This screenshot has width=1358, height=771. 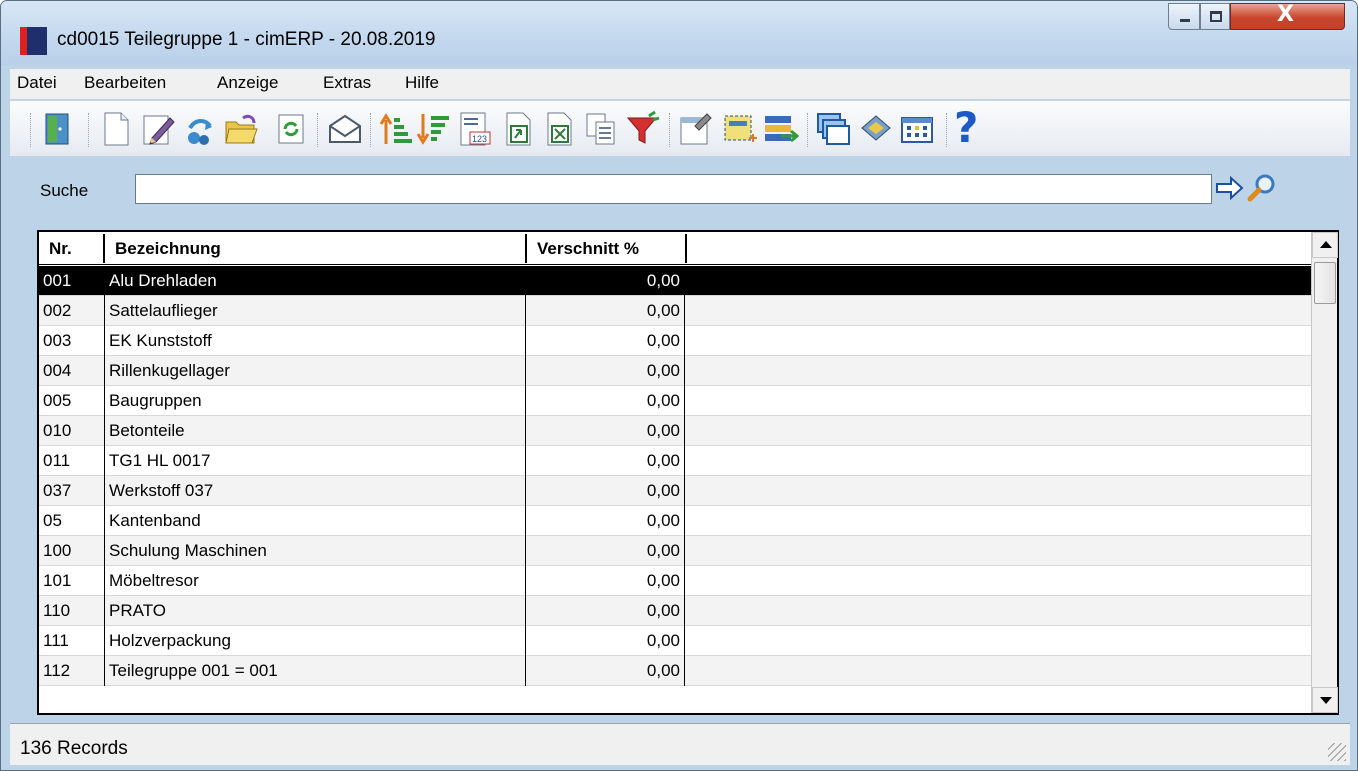 What do you see at coordinates (72, 491) in the screenshot?
I see `cell-nr: 037` at bounding box center [72, 491].